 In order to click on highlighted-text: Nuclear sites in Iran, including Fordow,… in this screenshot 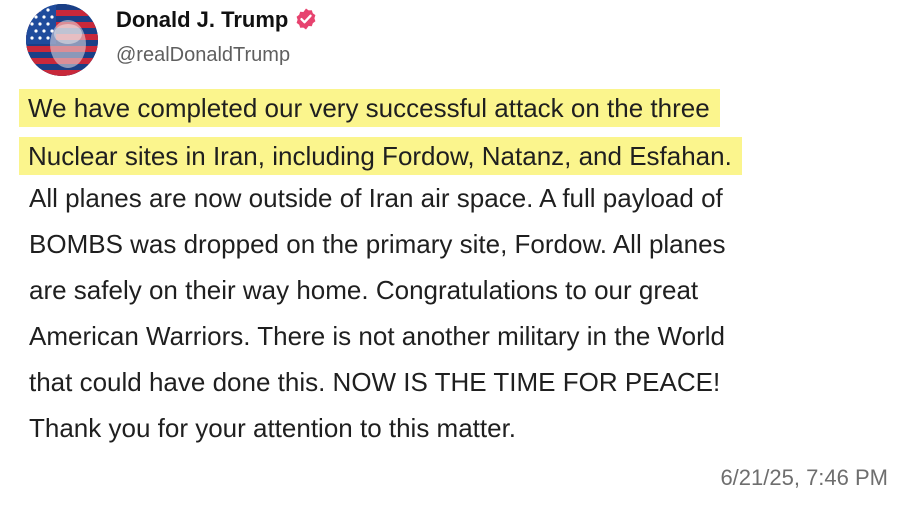, I will do `click(380, 156)`.